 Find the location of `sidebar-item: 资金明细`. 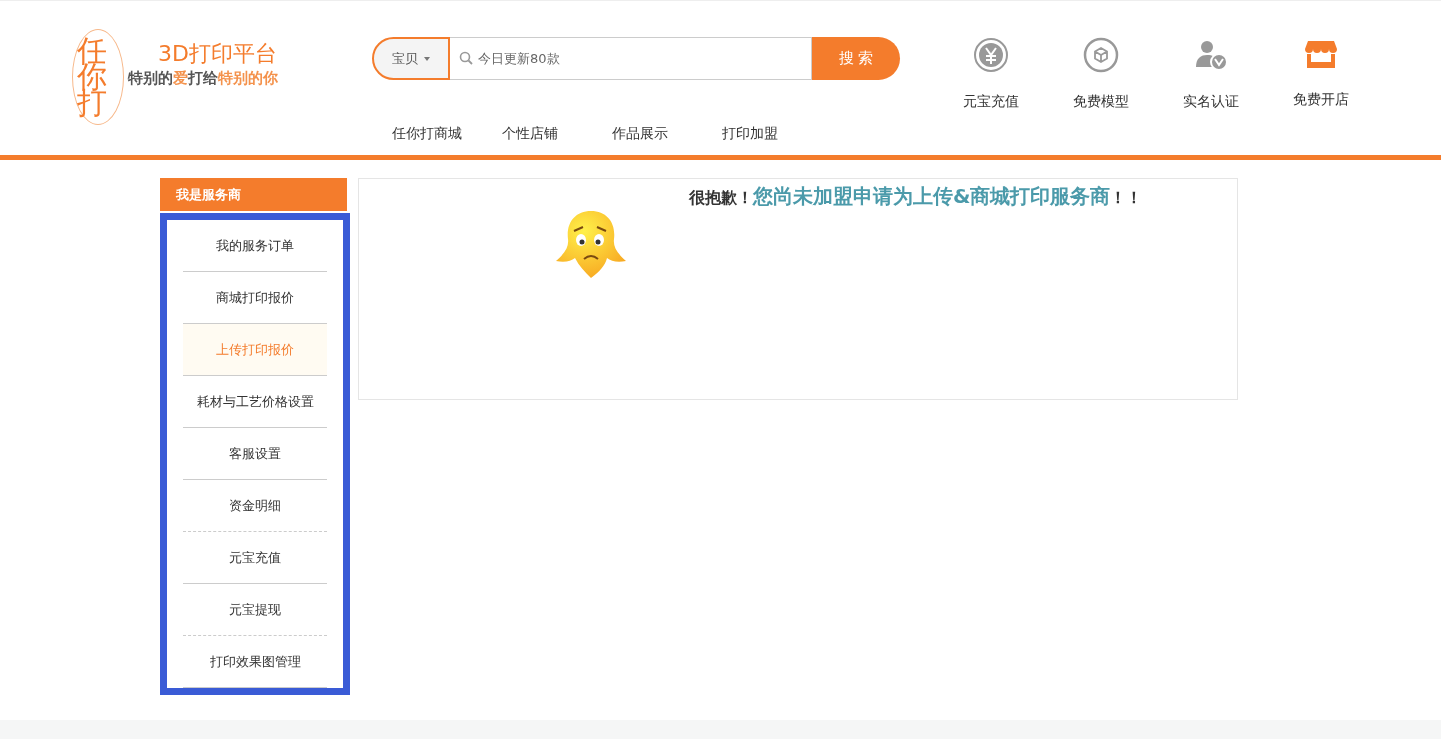

sidebar-item: 资金明细 is located at coordinates (255, 506).